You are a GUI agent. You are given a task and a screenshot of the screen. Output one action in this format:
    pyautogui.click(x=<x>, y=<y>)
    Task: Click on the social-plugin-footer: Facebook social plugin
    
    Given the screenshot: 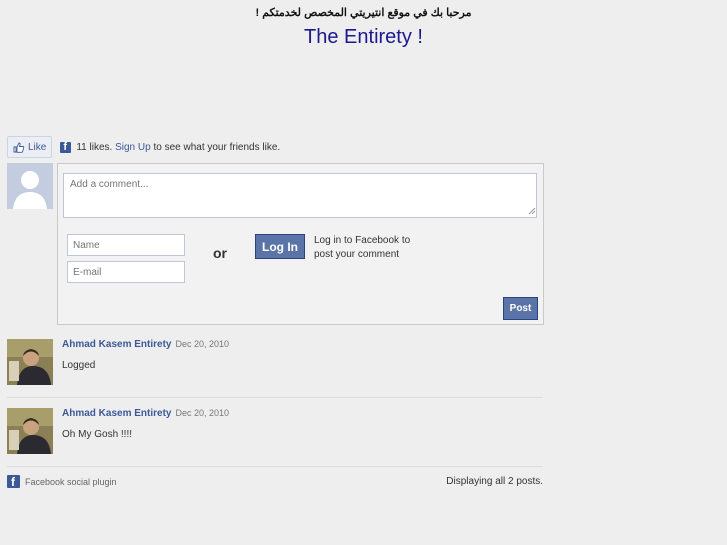 What is the action you would take?
    pyautogui.click(x=62, y=482)
    